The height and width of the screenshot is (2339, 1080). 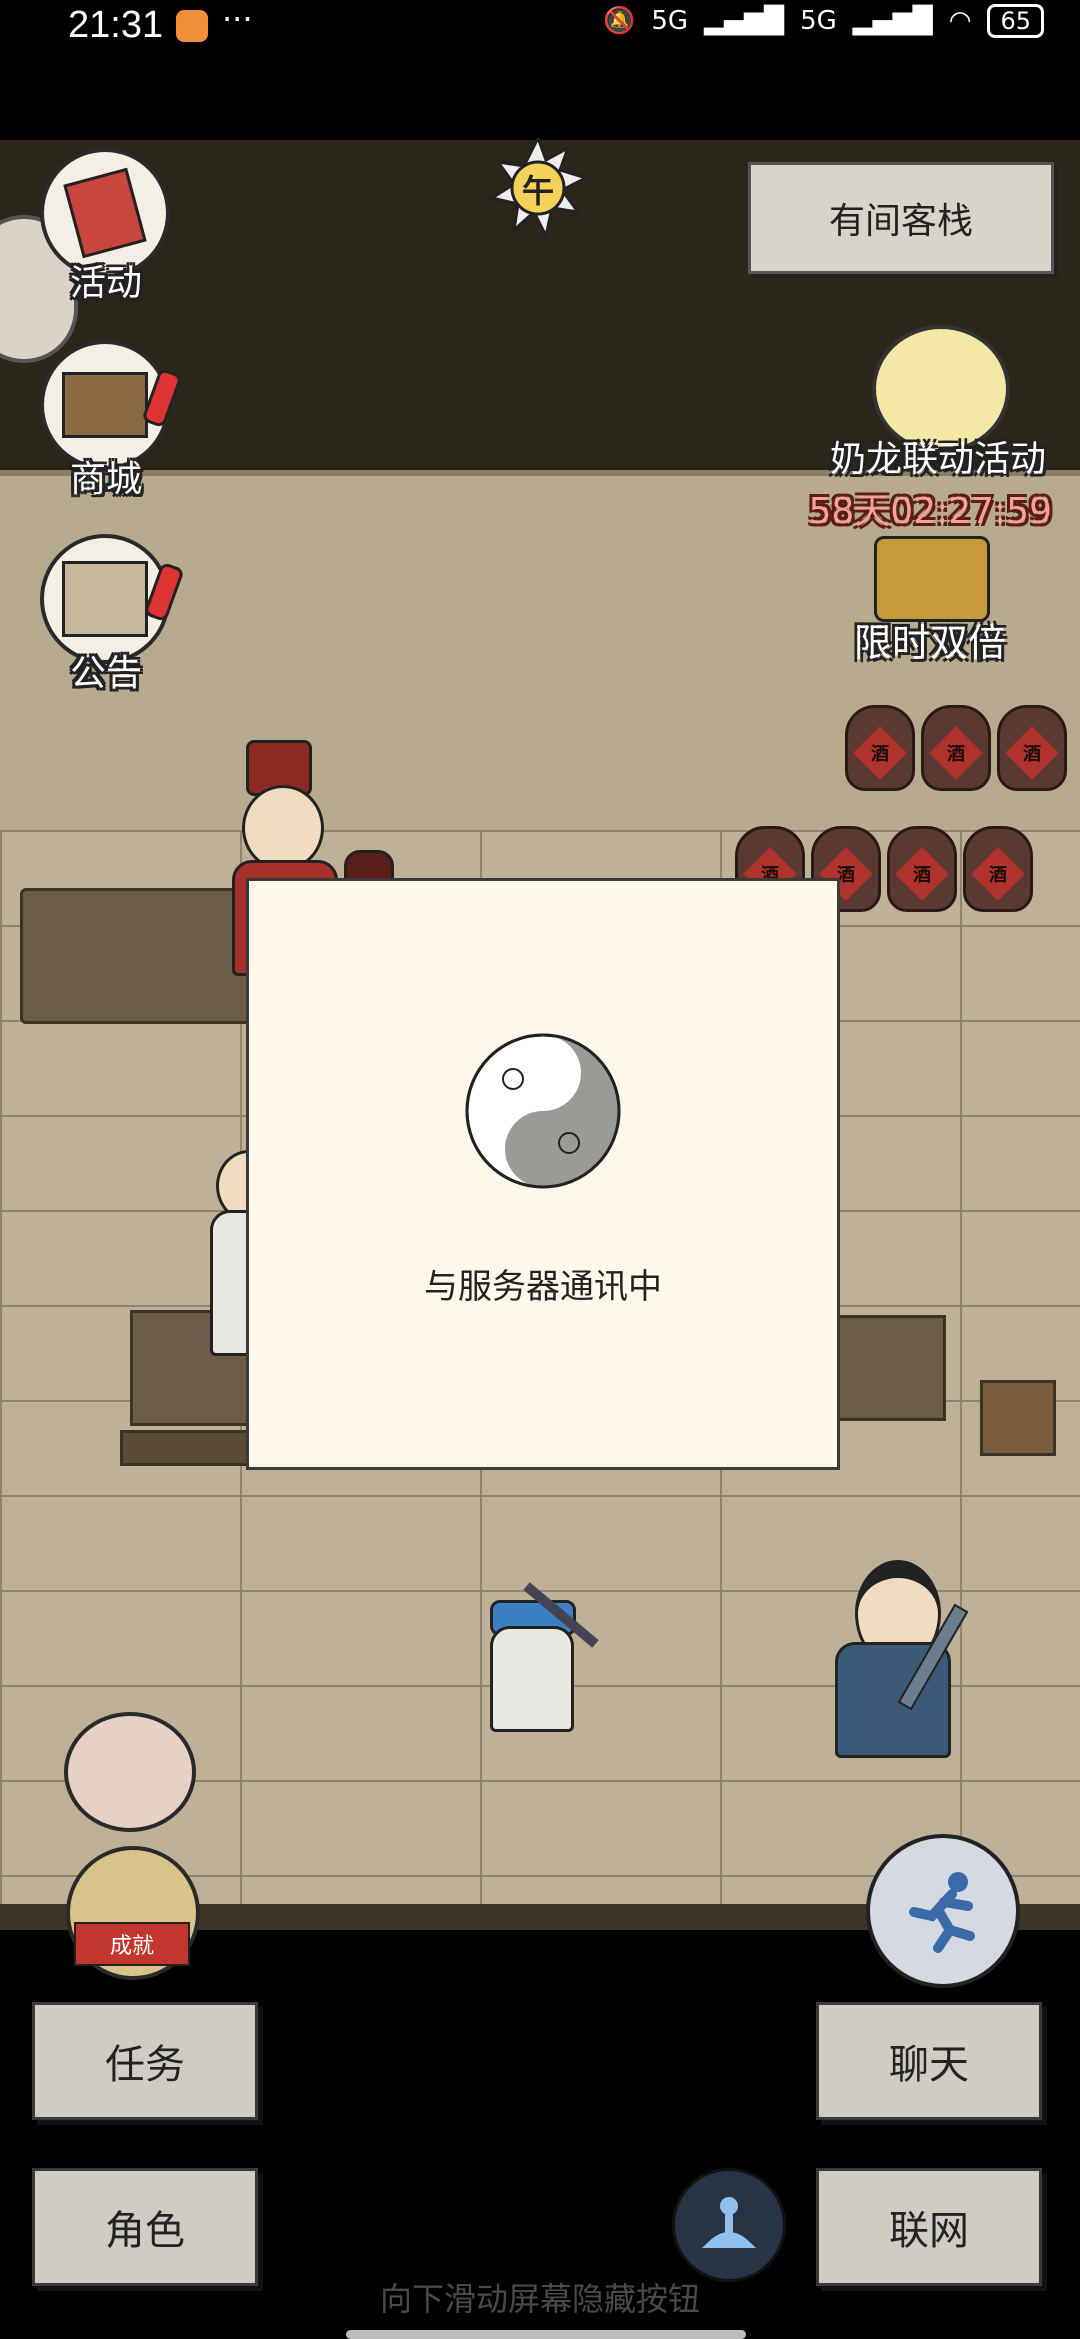 What do you see at coordinates (619, 21) in the screenshot?
I see `mute-icon: 🔕` at bounding box center [619, 21].